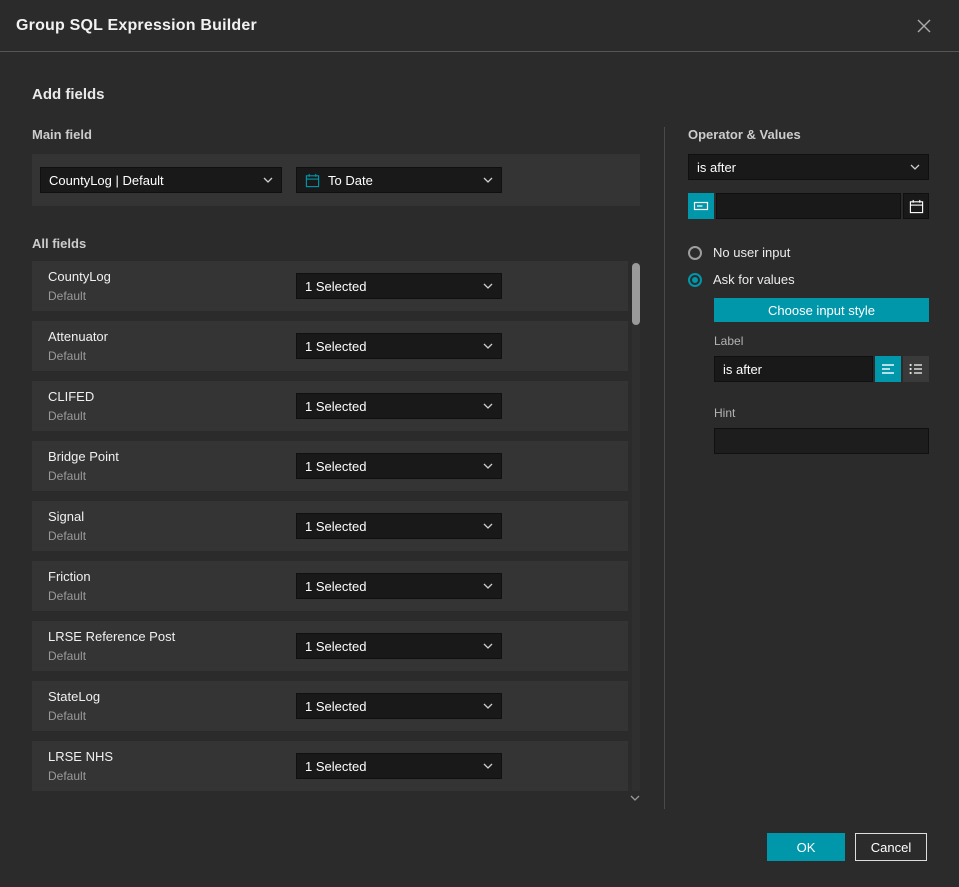 The image size is (959, 887). I want to click on calendar-icon, so click(312, 180).